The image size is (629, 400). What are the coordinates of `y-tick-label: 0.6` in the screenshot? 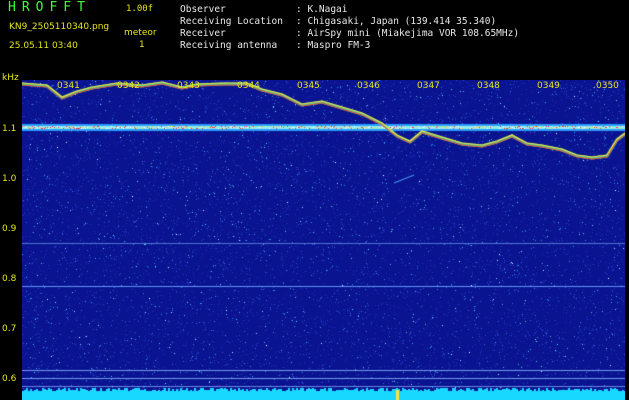 It's located at (9, 379).